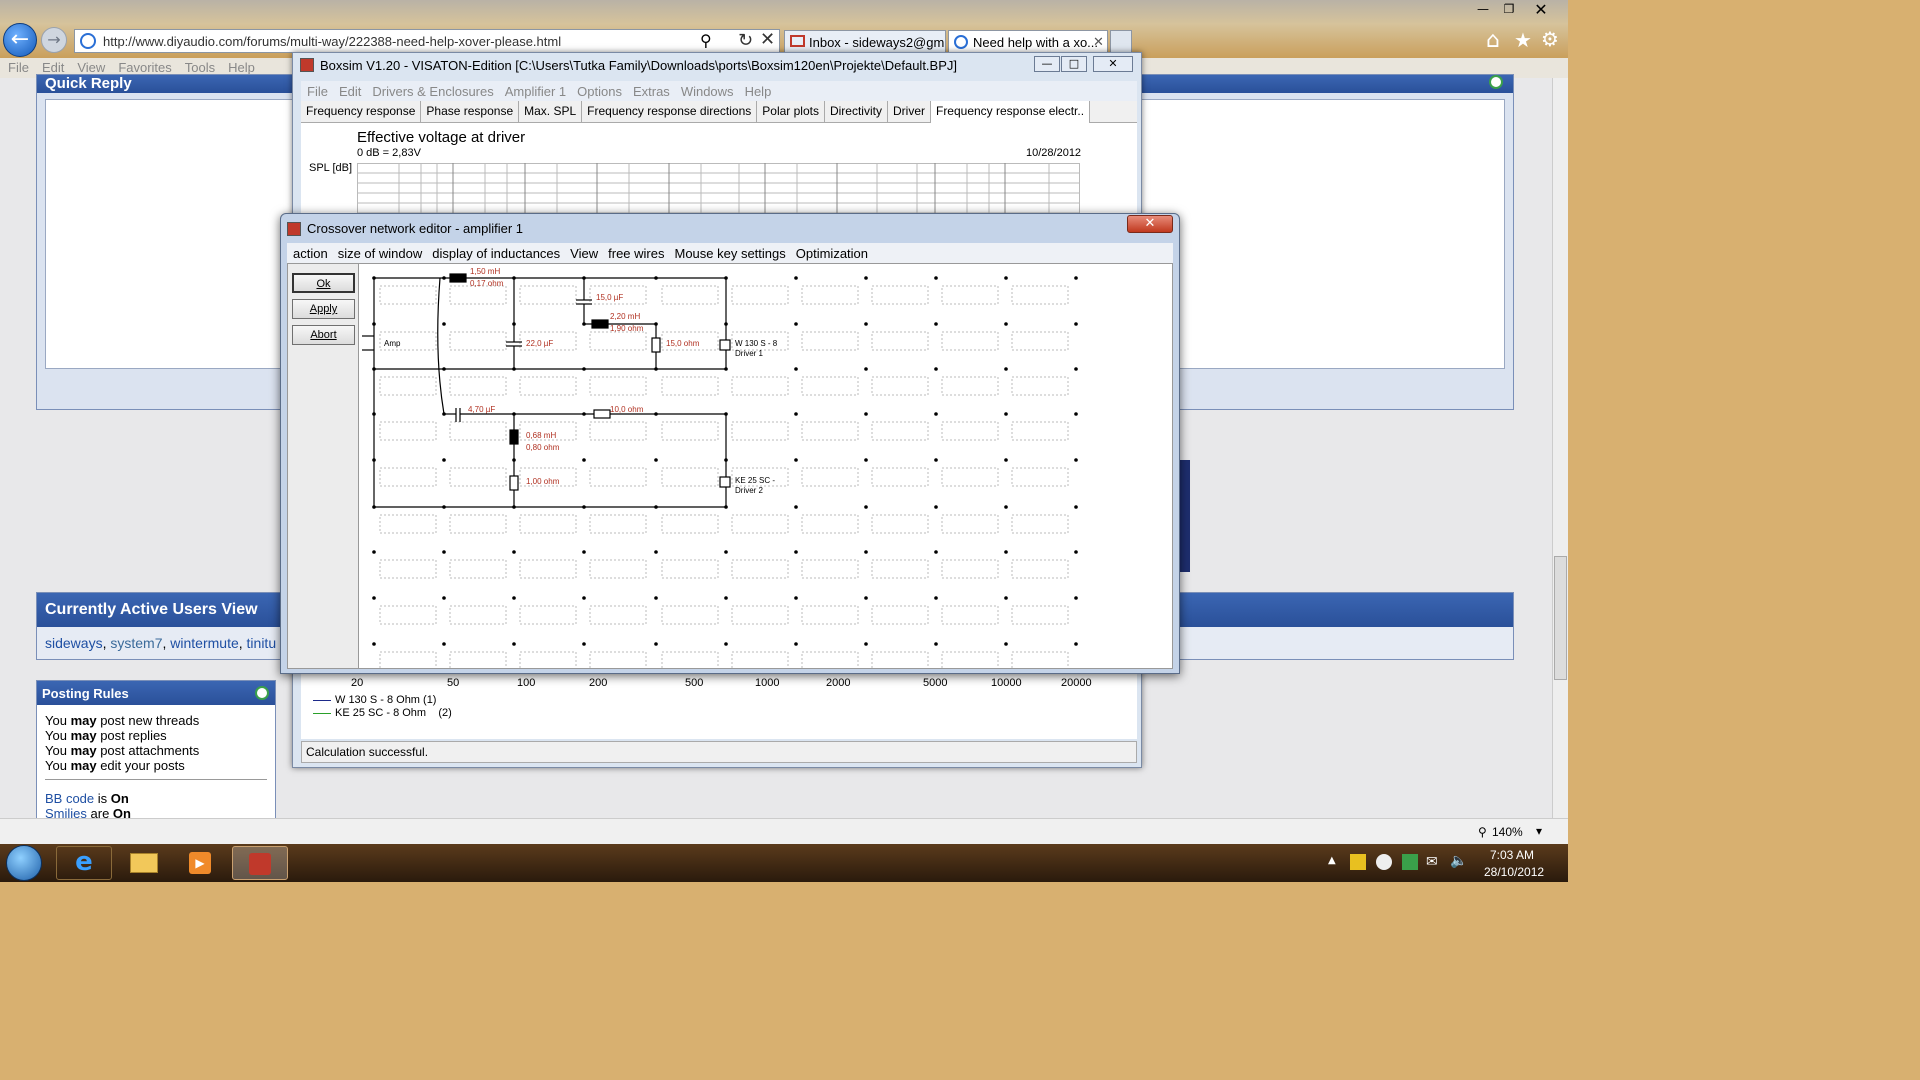 The image size is (1920, 1080). Describe the element at coordinates (1539, 831) in the screenshot. I see `zoom-dropdown-icon: ▾` at that location.